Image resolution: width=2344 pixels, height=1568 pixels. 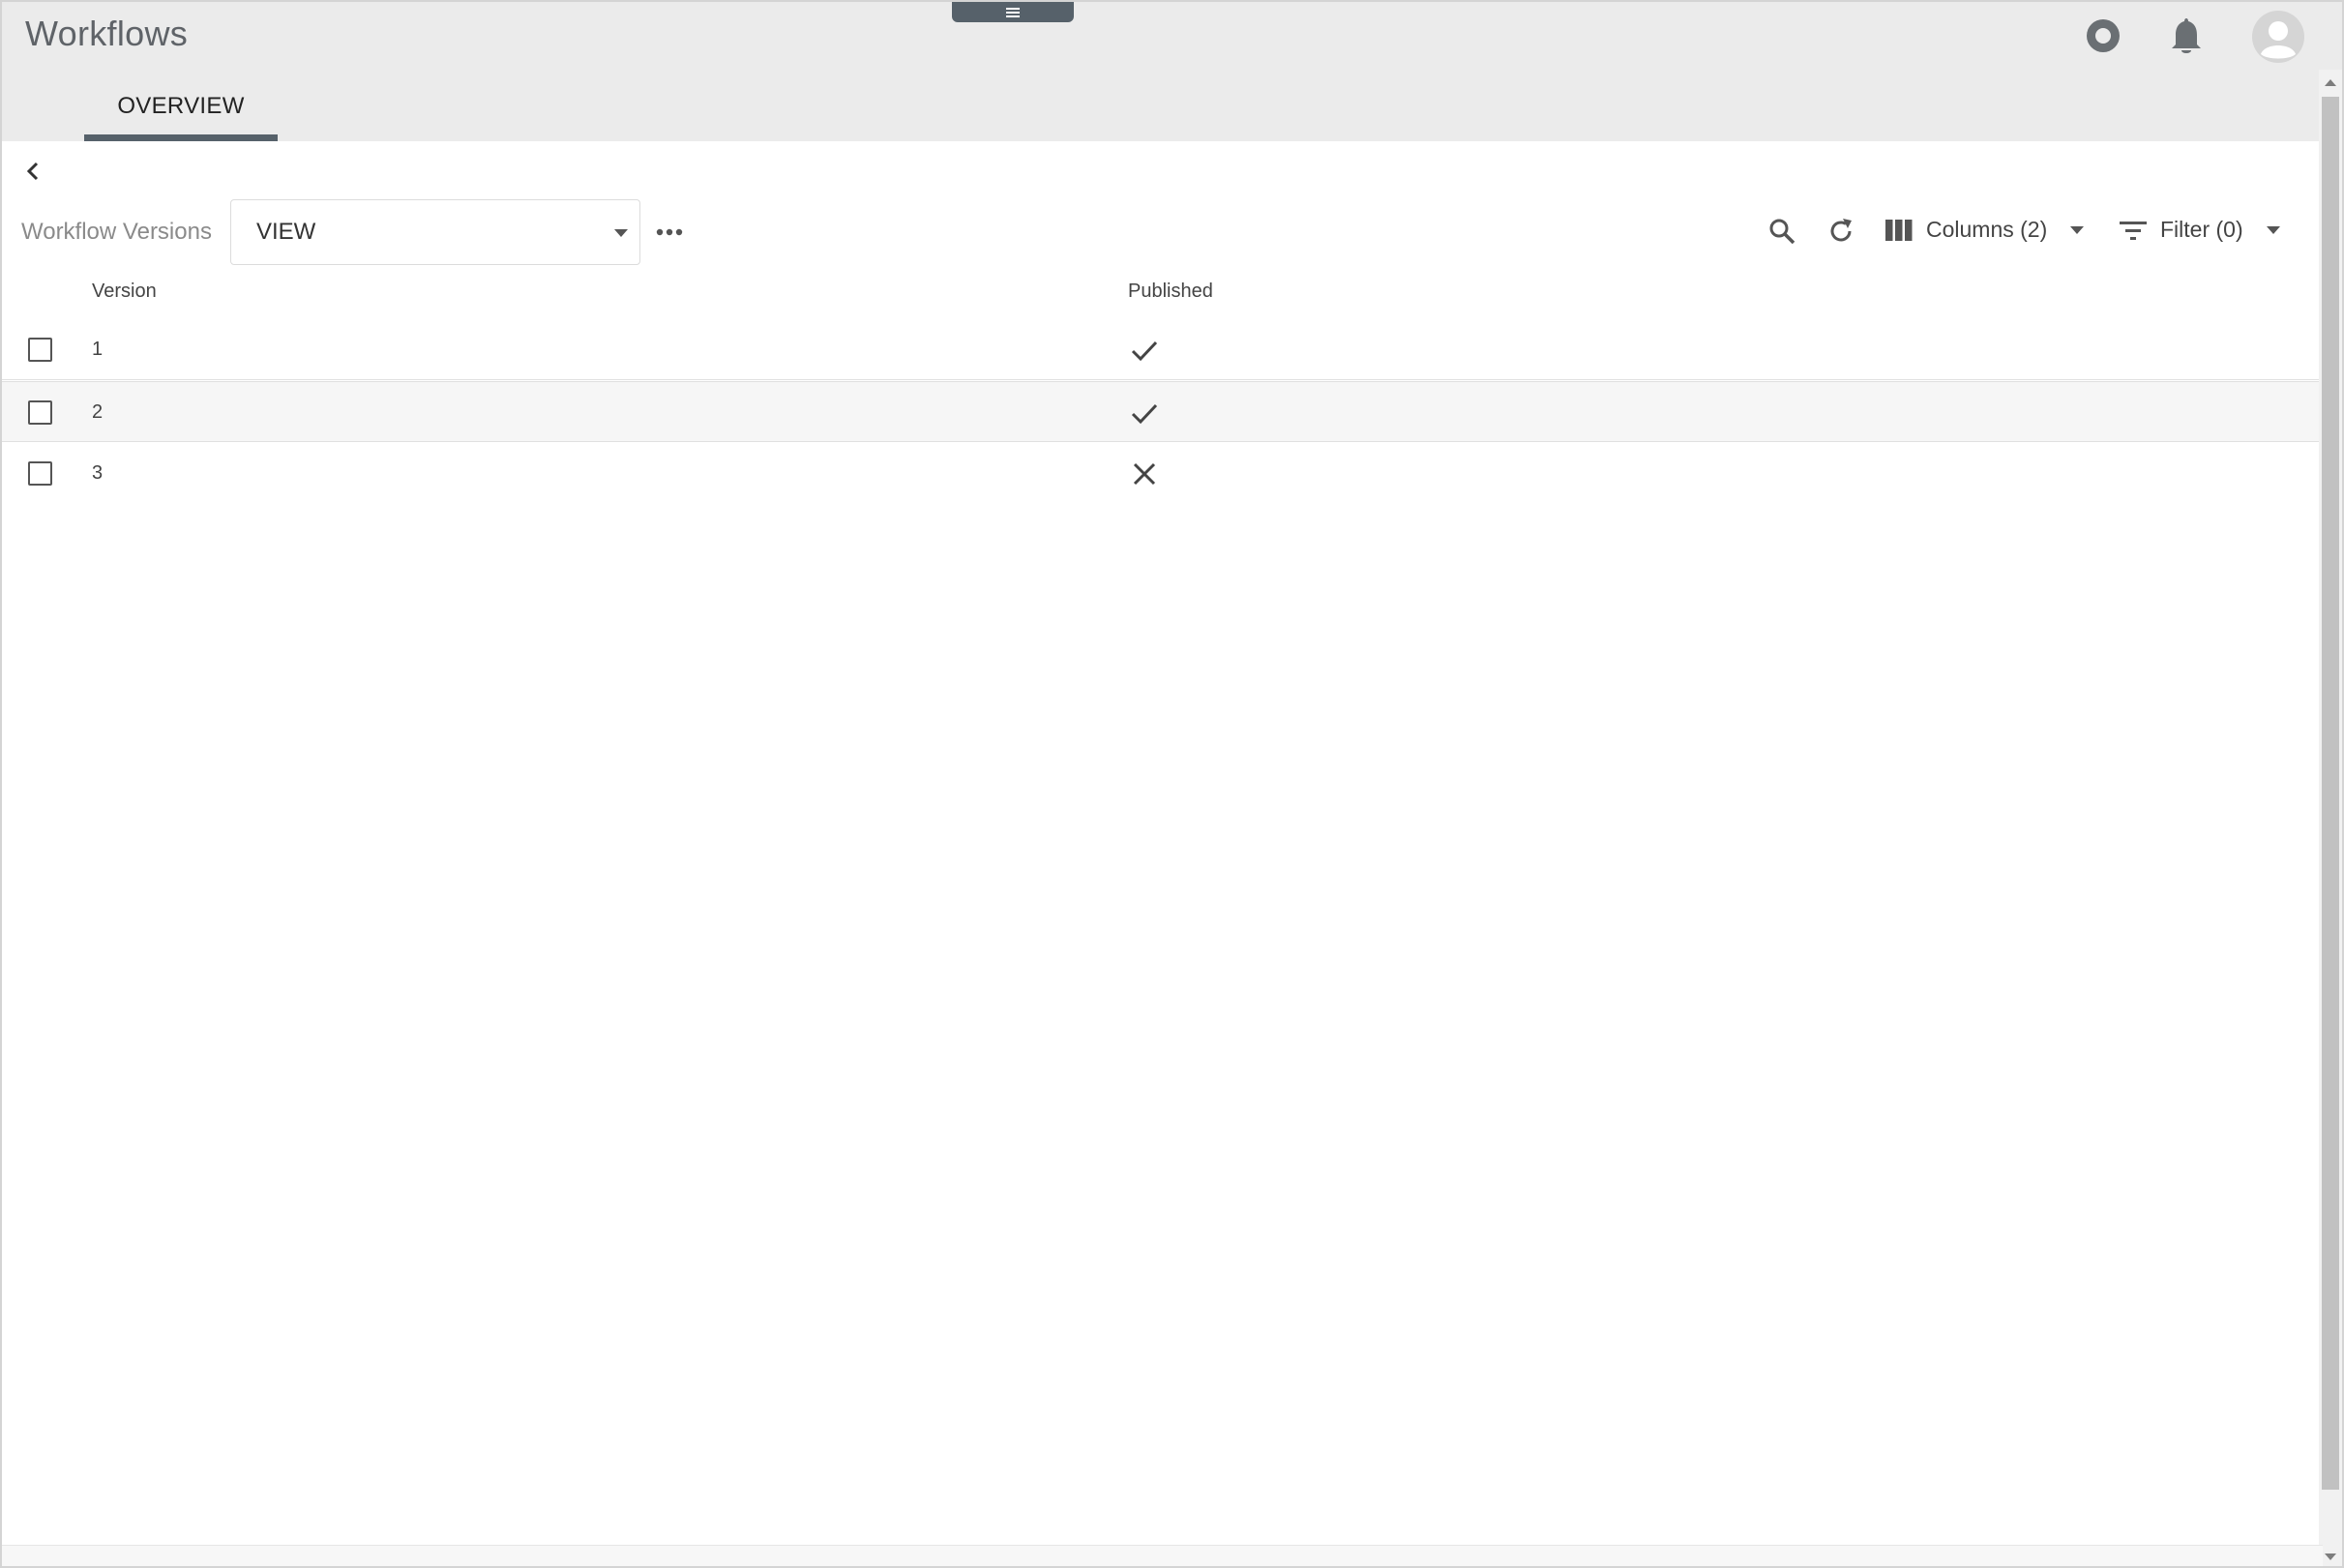 What do you see at coordinates (1170, 292) in the screenshot?
I see `column-header-published: Published` at bounding box center [1170, 292].